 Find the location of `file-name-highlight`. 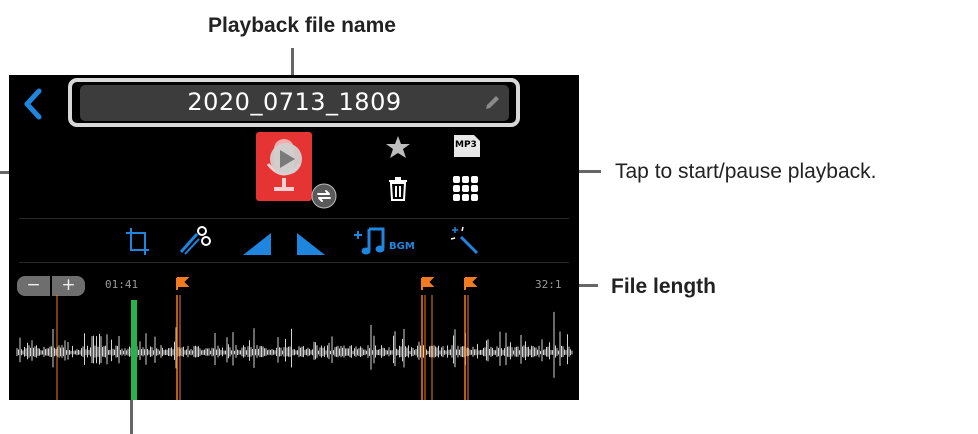

file-name-highlight is located at coordinates (294, 102).